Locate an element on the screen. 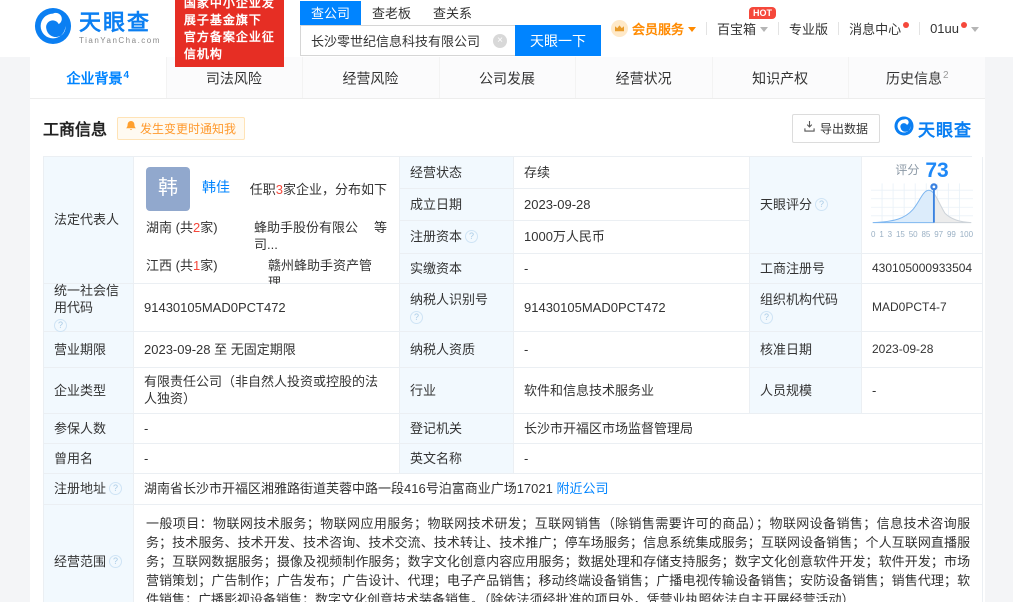 This screenshot has height=602, width=1013. org-code-value: MAD0PCT4-7 is located at coordinates (923, 307).